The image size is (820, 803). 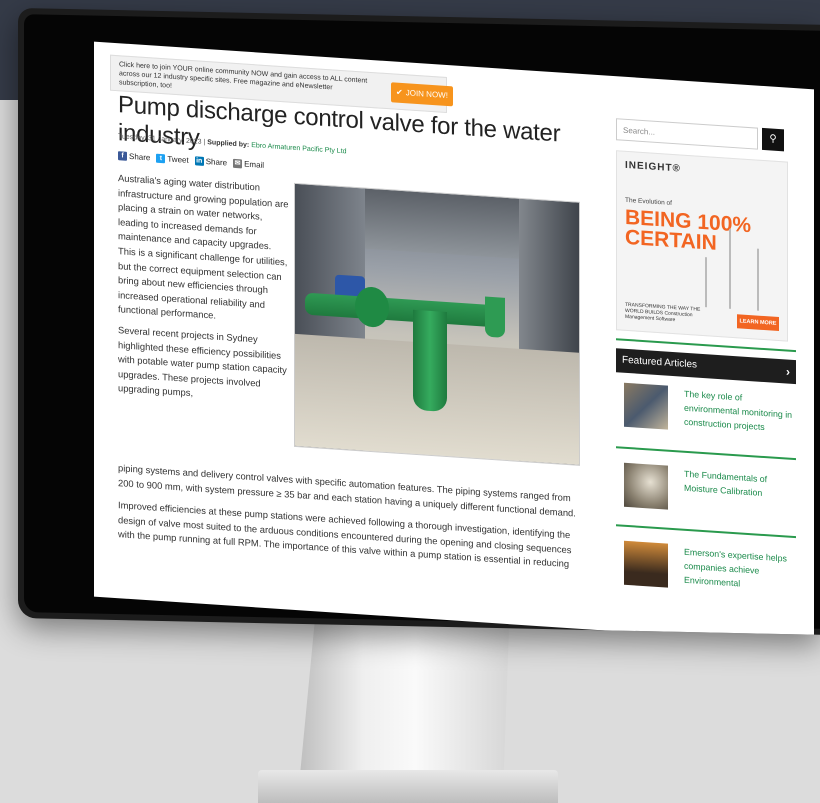 What do you see at coordinates (758, 323) in the screenshot?
I see `ad-learn-more-button: LEARN MORE` at bounding box center [758, 323].